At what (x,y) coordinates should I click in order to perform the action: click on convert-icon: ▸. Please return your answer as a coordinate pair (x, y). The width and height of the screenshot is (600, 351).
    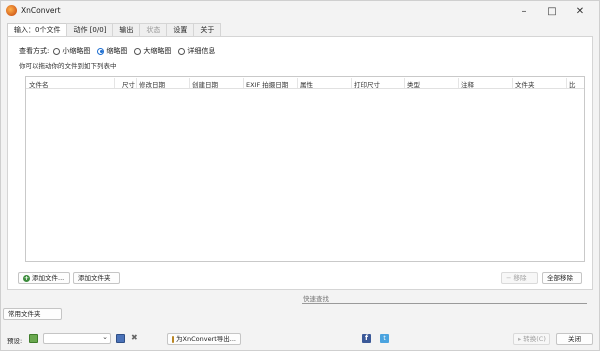
    Looking at the image, I should click on (520, 339).